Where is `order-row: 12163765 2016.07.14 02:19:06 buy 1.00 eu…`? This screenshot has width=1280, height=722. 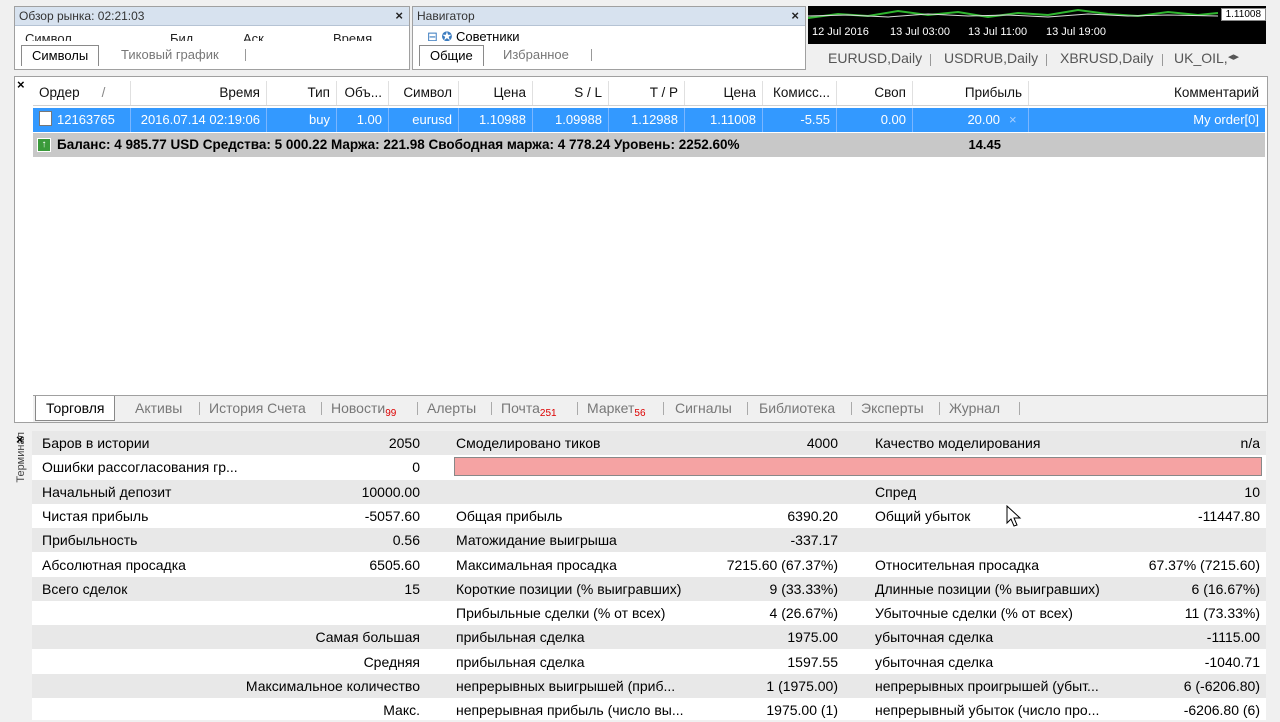 order-row: 12163765 2016.07.14 02:19:06 buy 1.00 eu… is located at coordinates (649, 120).